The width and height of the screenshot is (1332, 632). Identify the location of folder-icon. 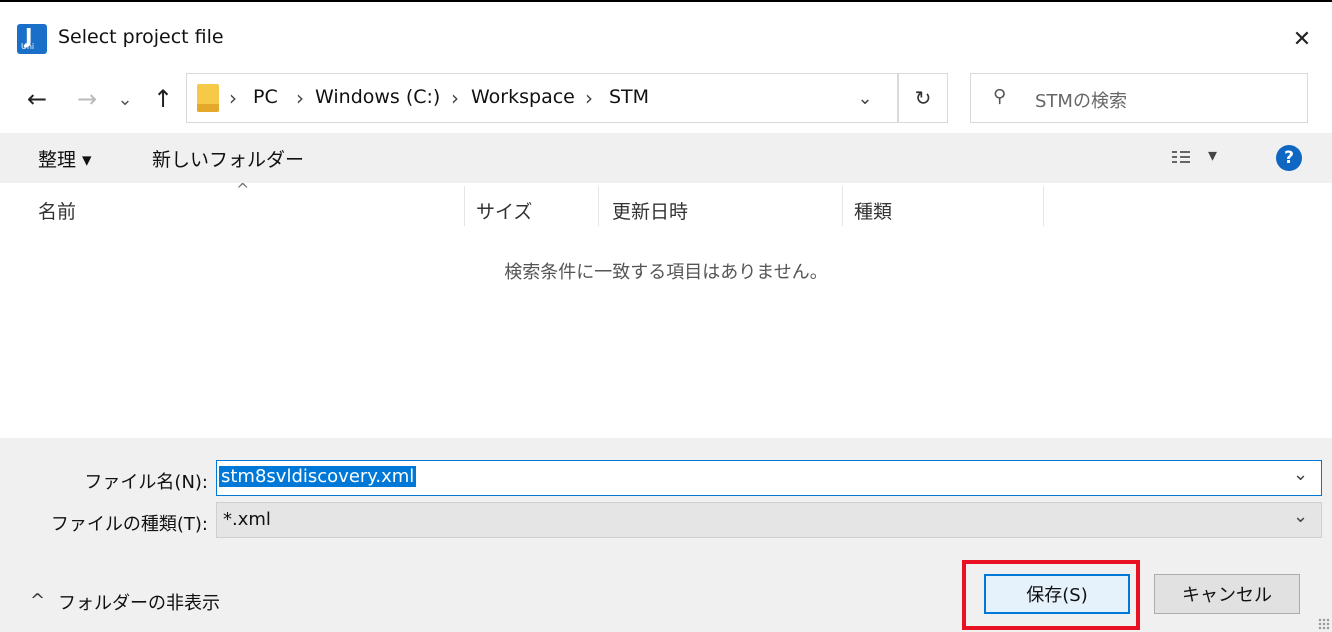
(208, 98).